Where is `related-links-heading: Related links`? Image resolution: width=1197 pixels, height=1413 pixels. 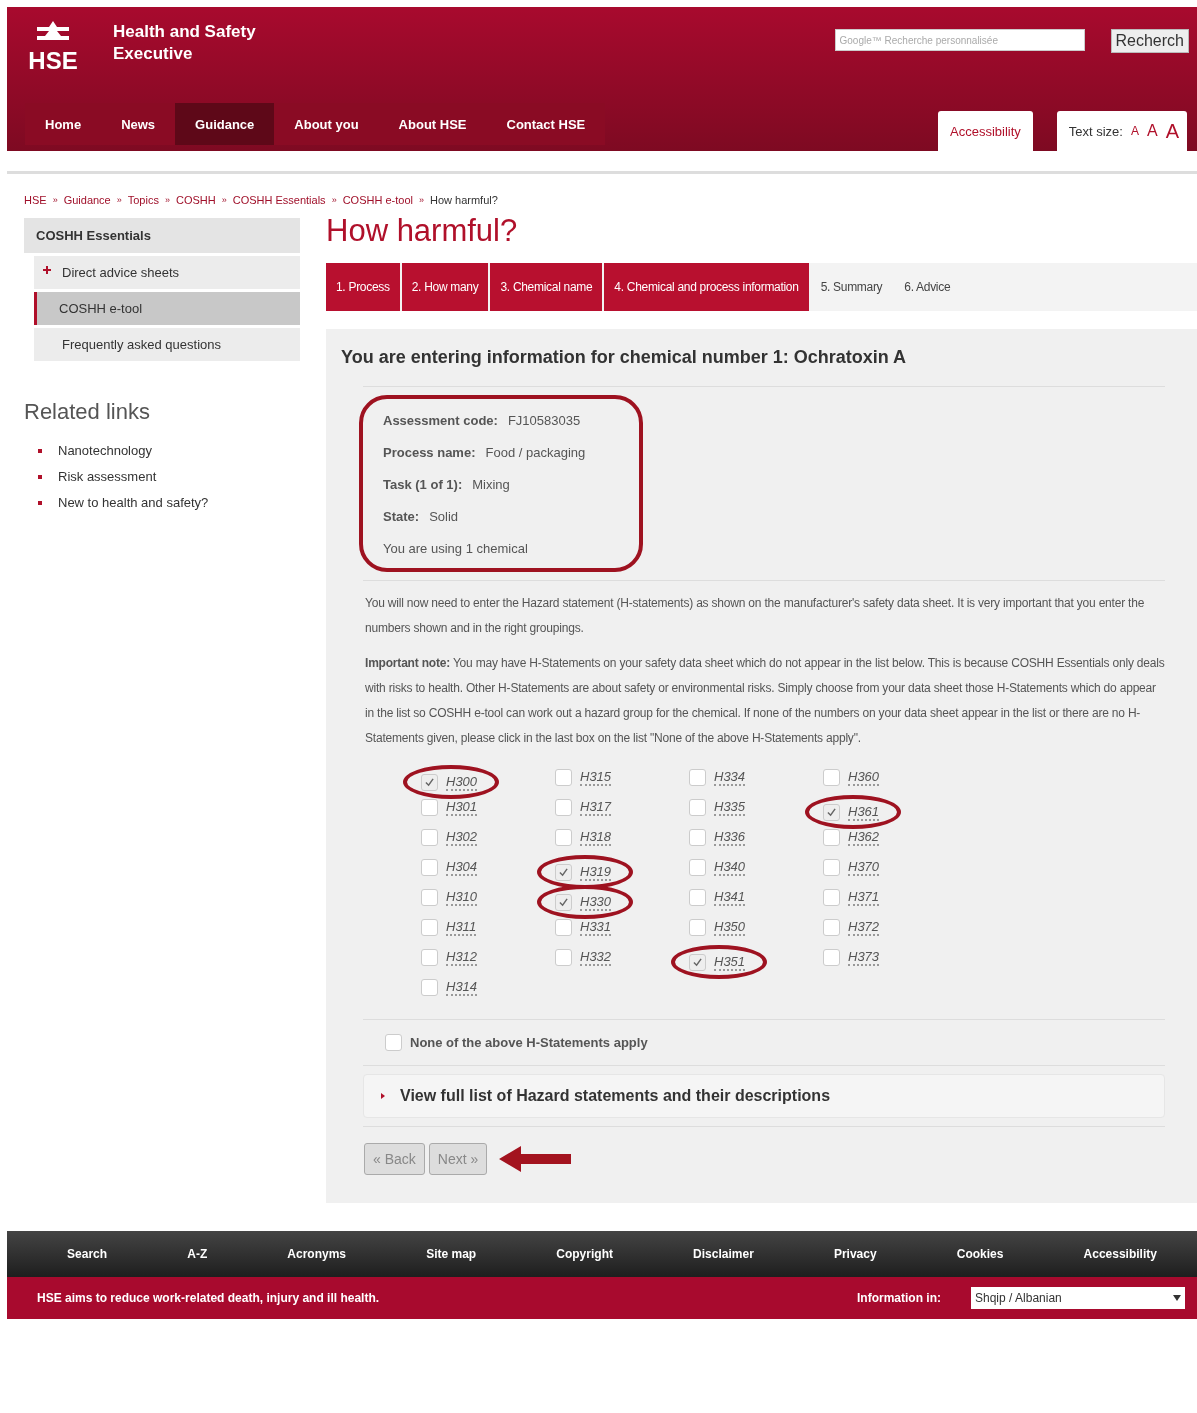 related-links-heading: Related links is located at coordinates (87, 412).